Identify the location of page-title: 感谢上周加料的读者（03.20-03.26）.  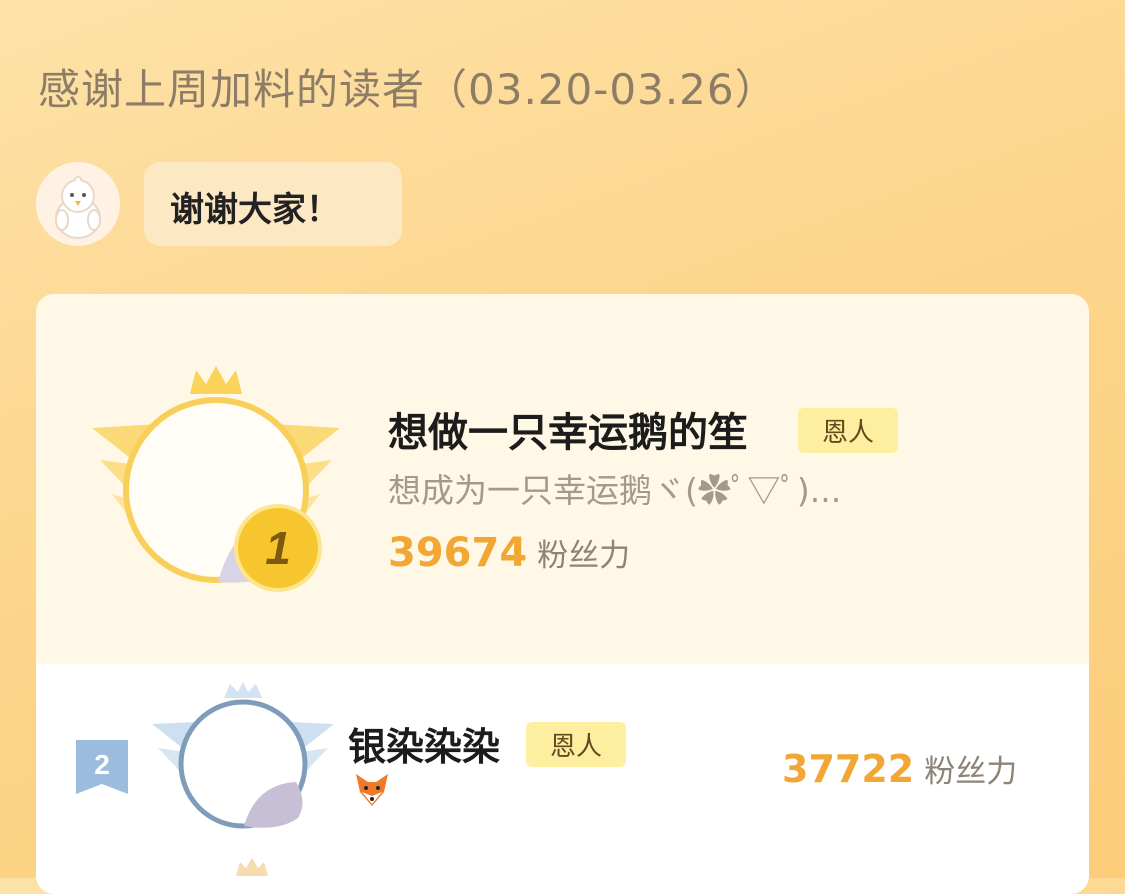
(408, 89).